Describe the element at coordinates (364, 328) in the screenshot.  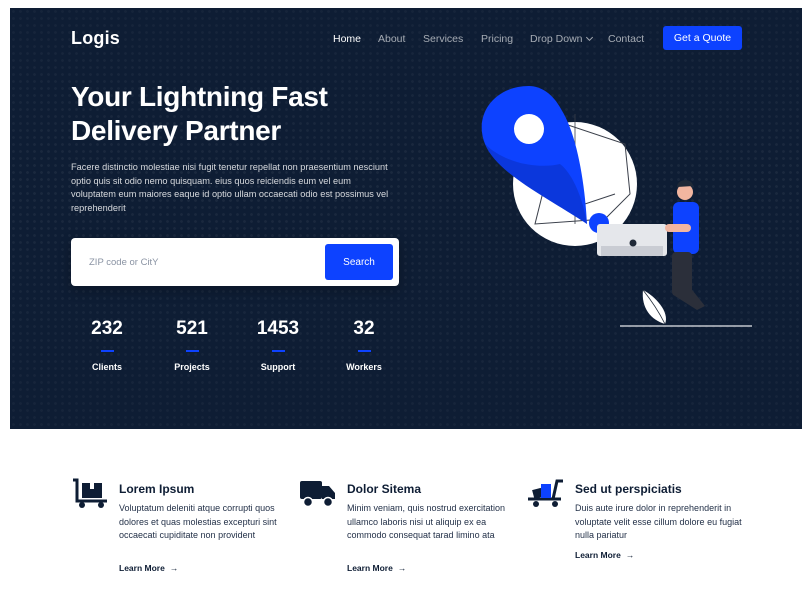
I see `stat-value: 32` at that location.